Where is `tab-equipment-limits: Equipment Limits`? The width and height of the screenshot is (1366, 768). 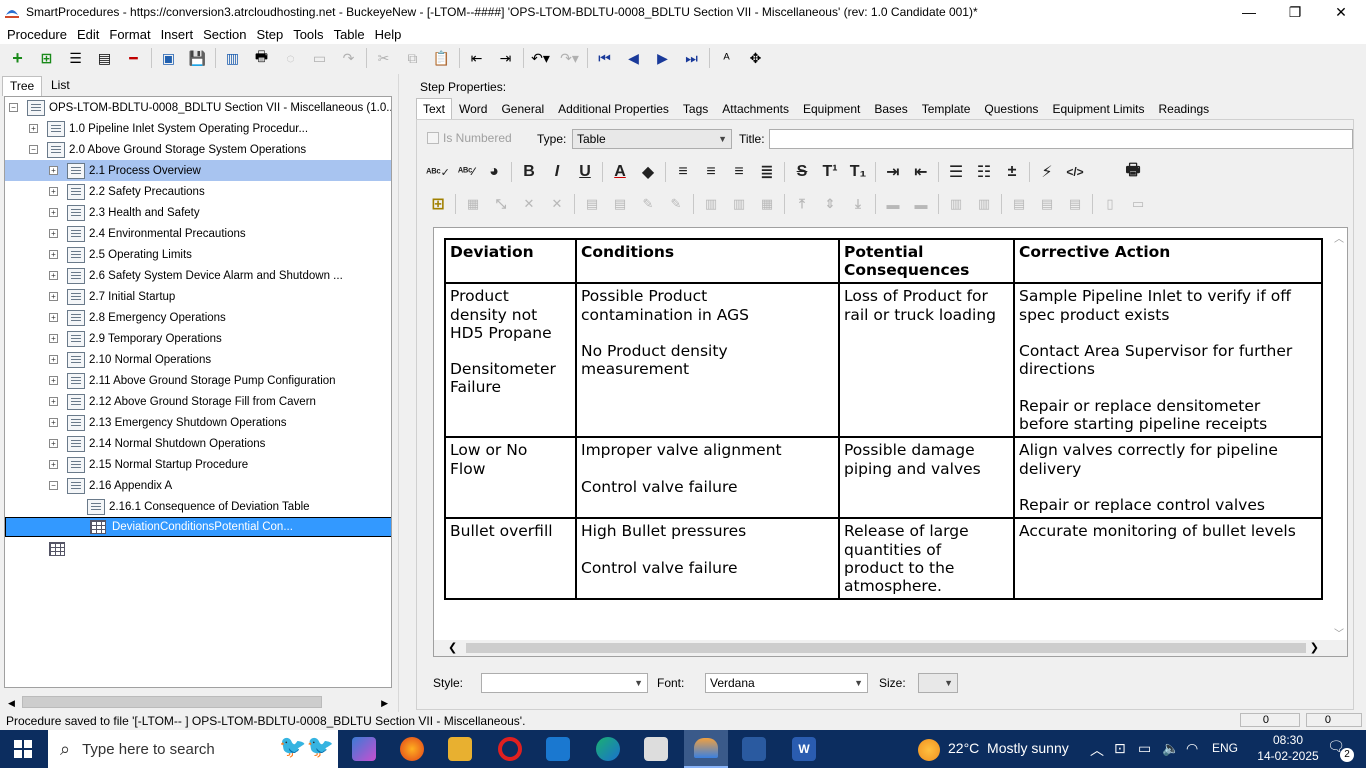 tab-equipment-limits: Equipment Limits is located at coordinates (1098, 109).